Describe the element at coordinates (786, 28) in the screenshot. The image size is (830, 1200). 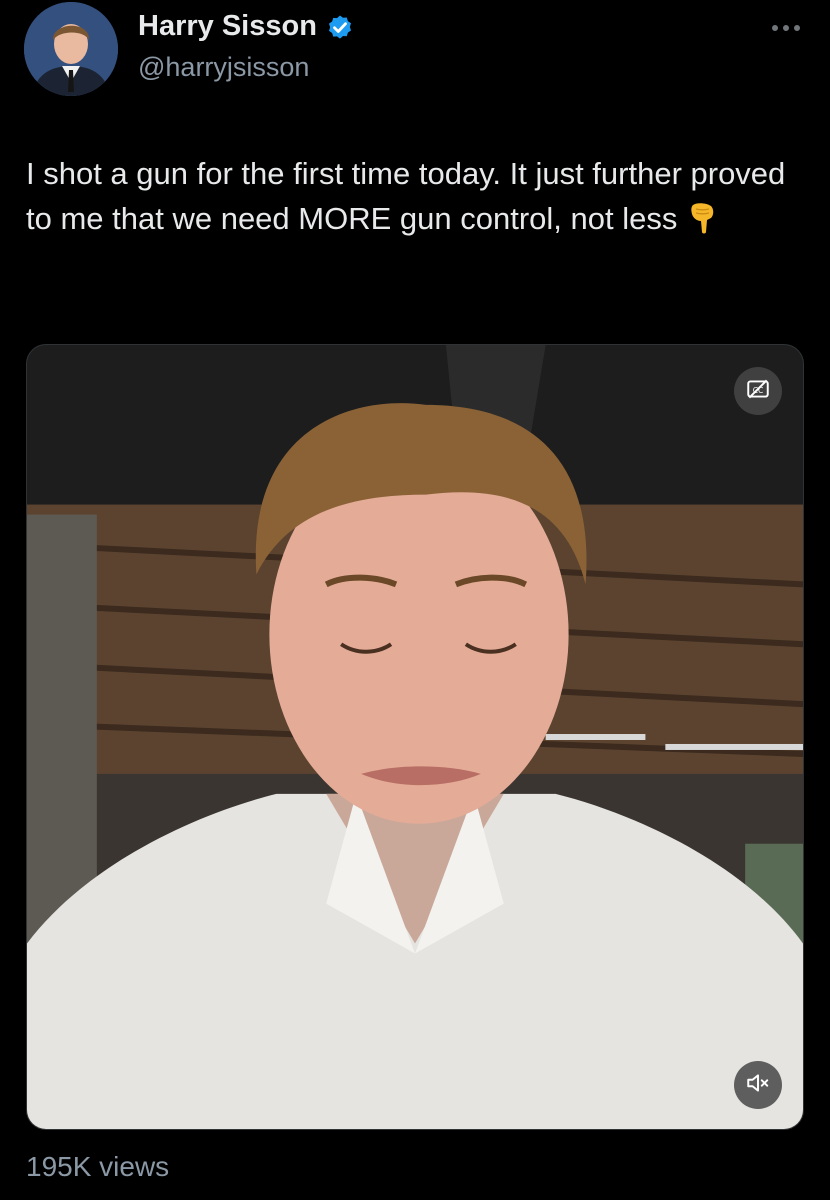
I see `more-options-icon` at that location.